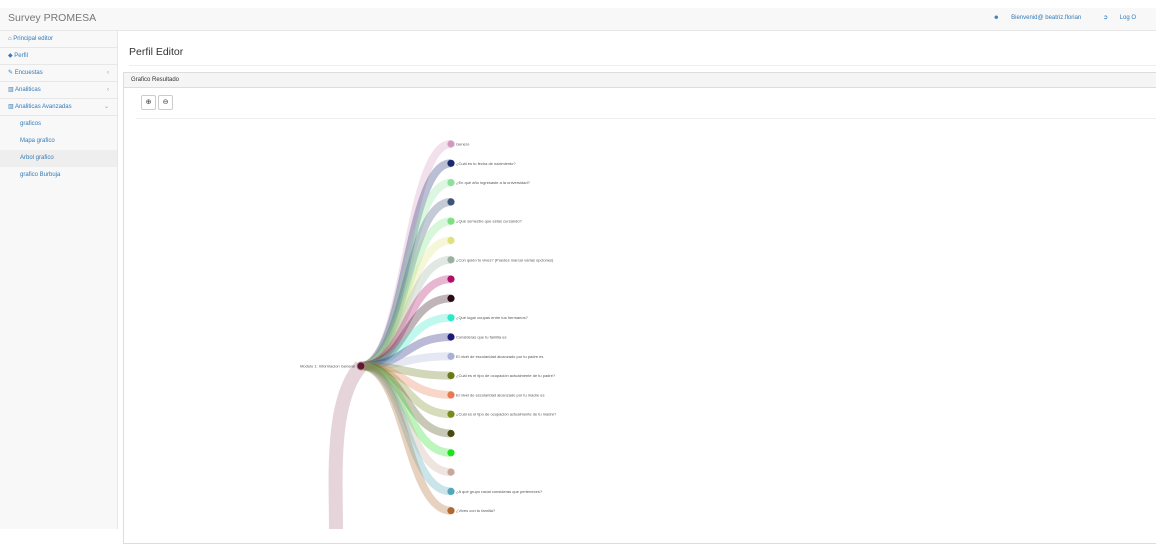  Describe the element at coordinates (327, 366) in the screenshot. I see `tree-root-label: Modulo 1: Informacion General` at that location.